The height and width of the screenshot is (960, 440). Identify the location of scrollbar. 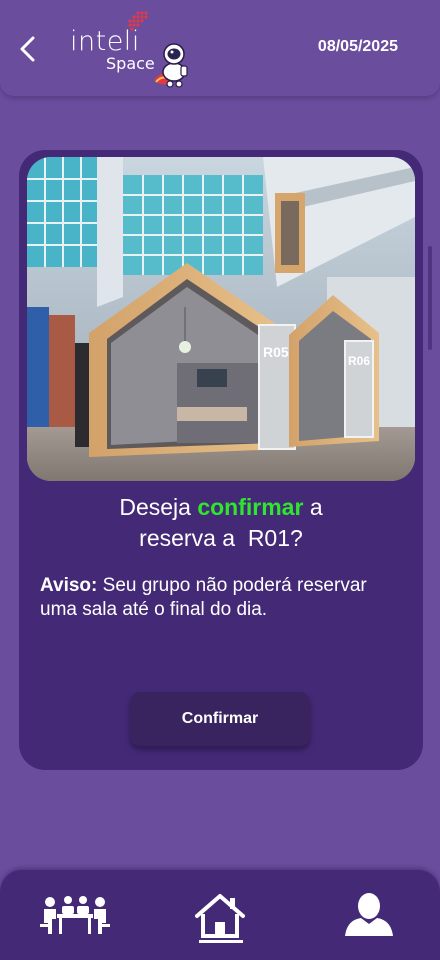
(430, 298).